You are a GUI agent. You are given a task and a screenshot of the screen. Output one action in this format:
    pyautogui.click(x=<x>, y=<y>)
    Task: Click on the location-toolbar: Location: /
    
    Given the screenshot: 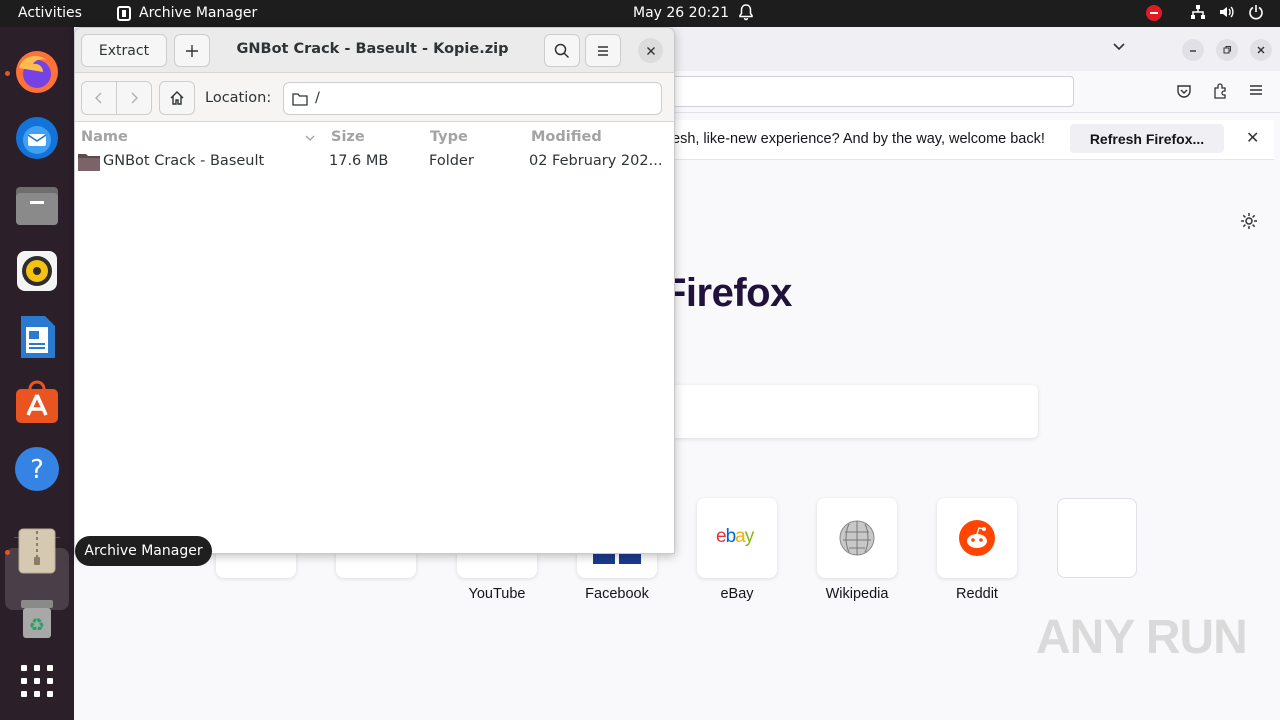 What is the action you would take?
    pyautogui.click(x=374, y=97)
    